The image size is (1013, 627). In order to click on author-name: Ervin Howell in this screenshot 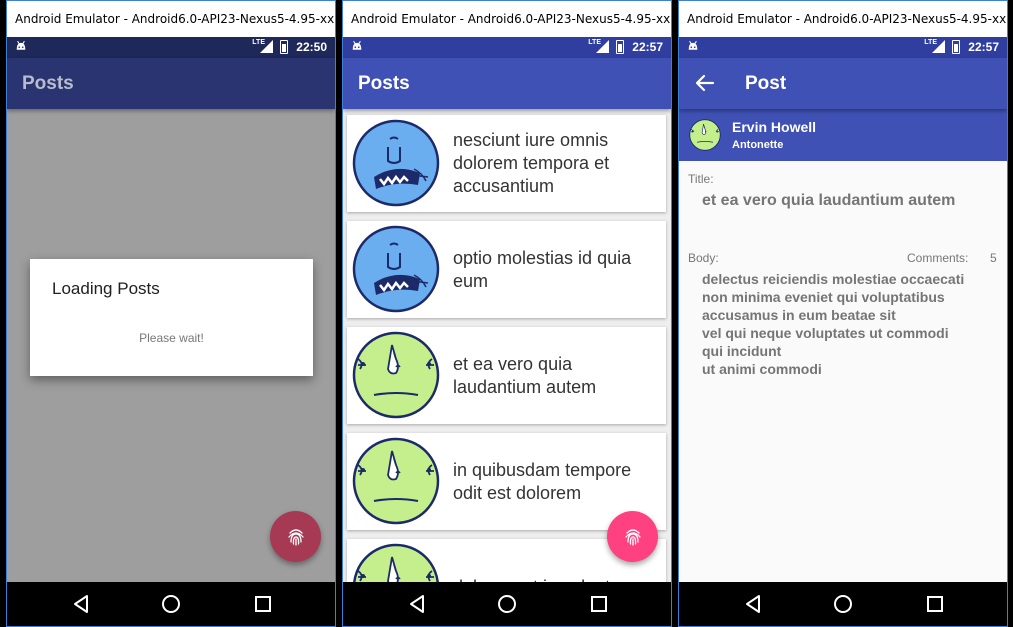, I will do `click(774, 127)`.